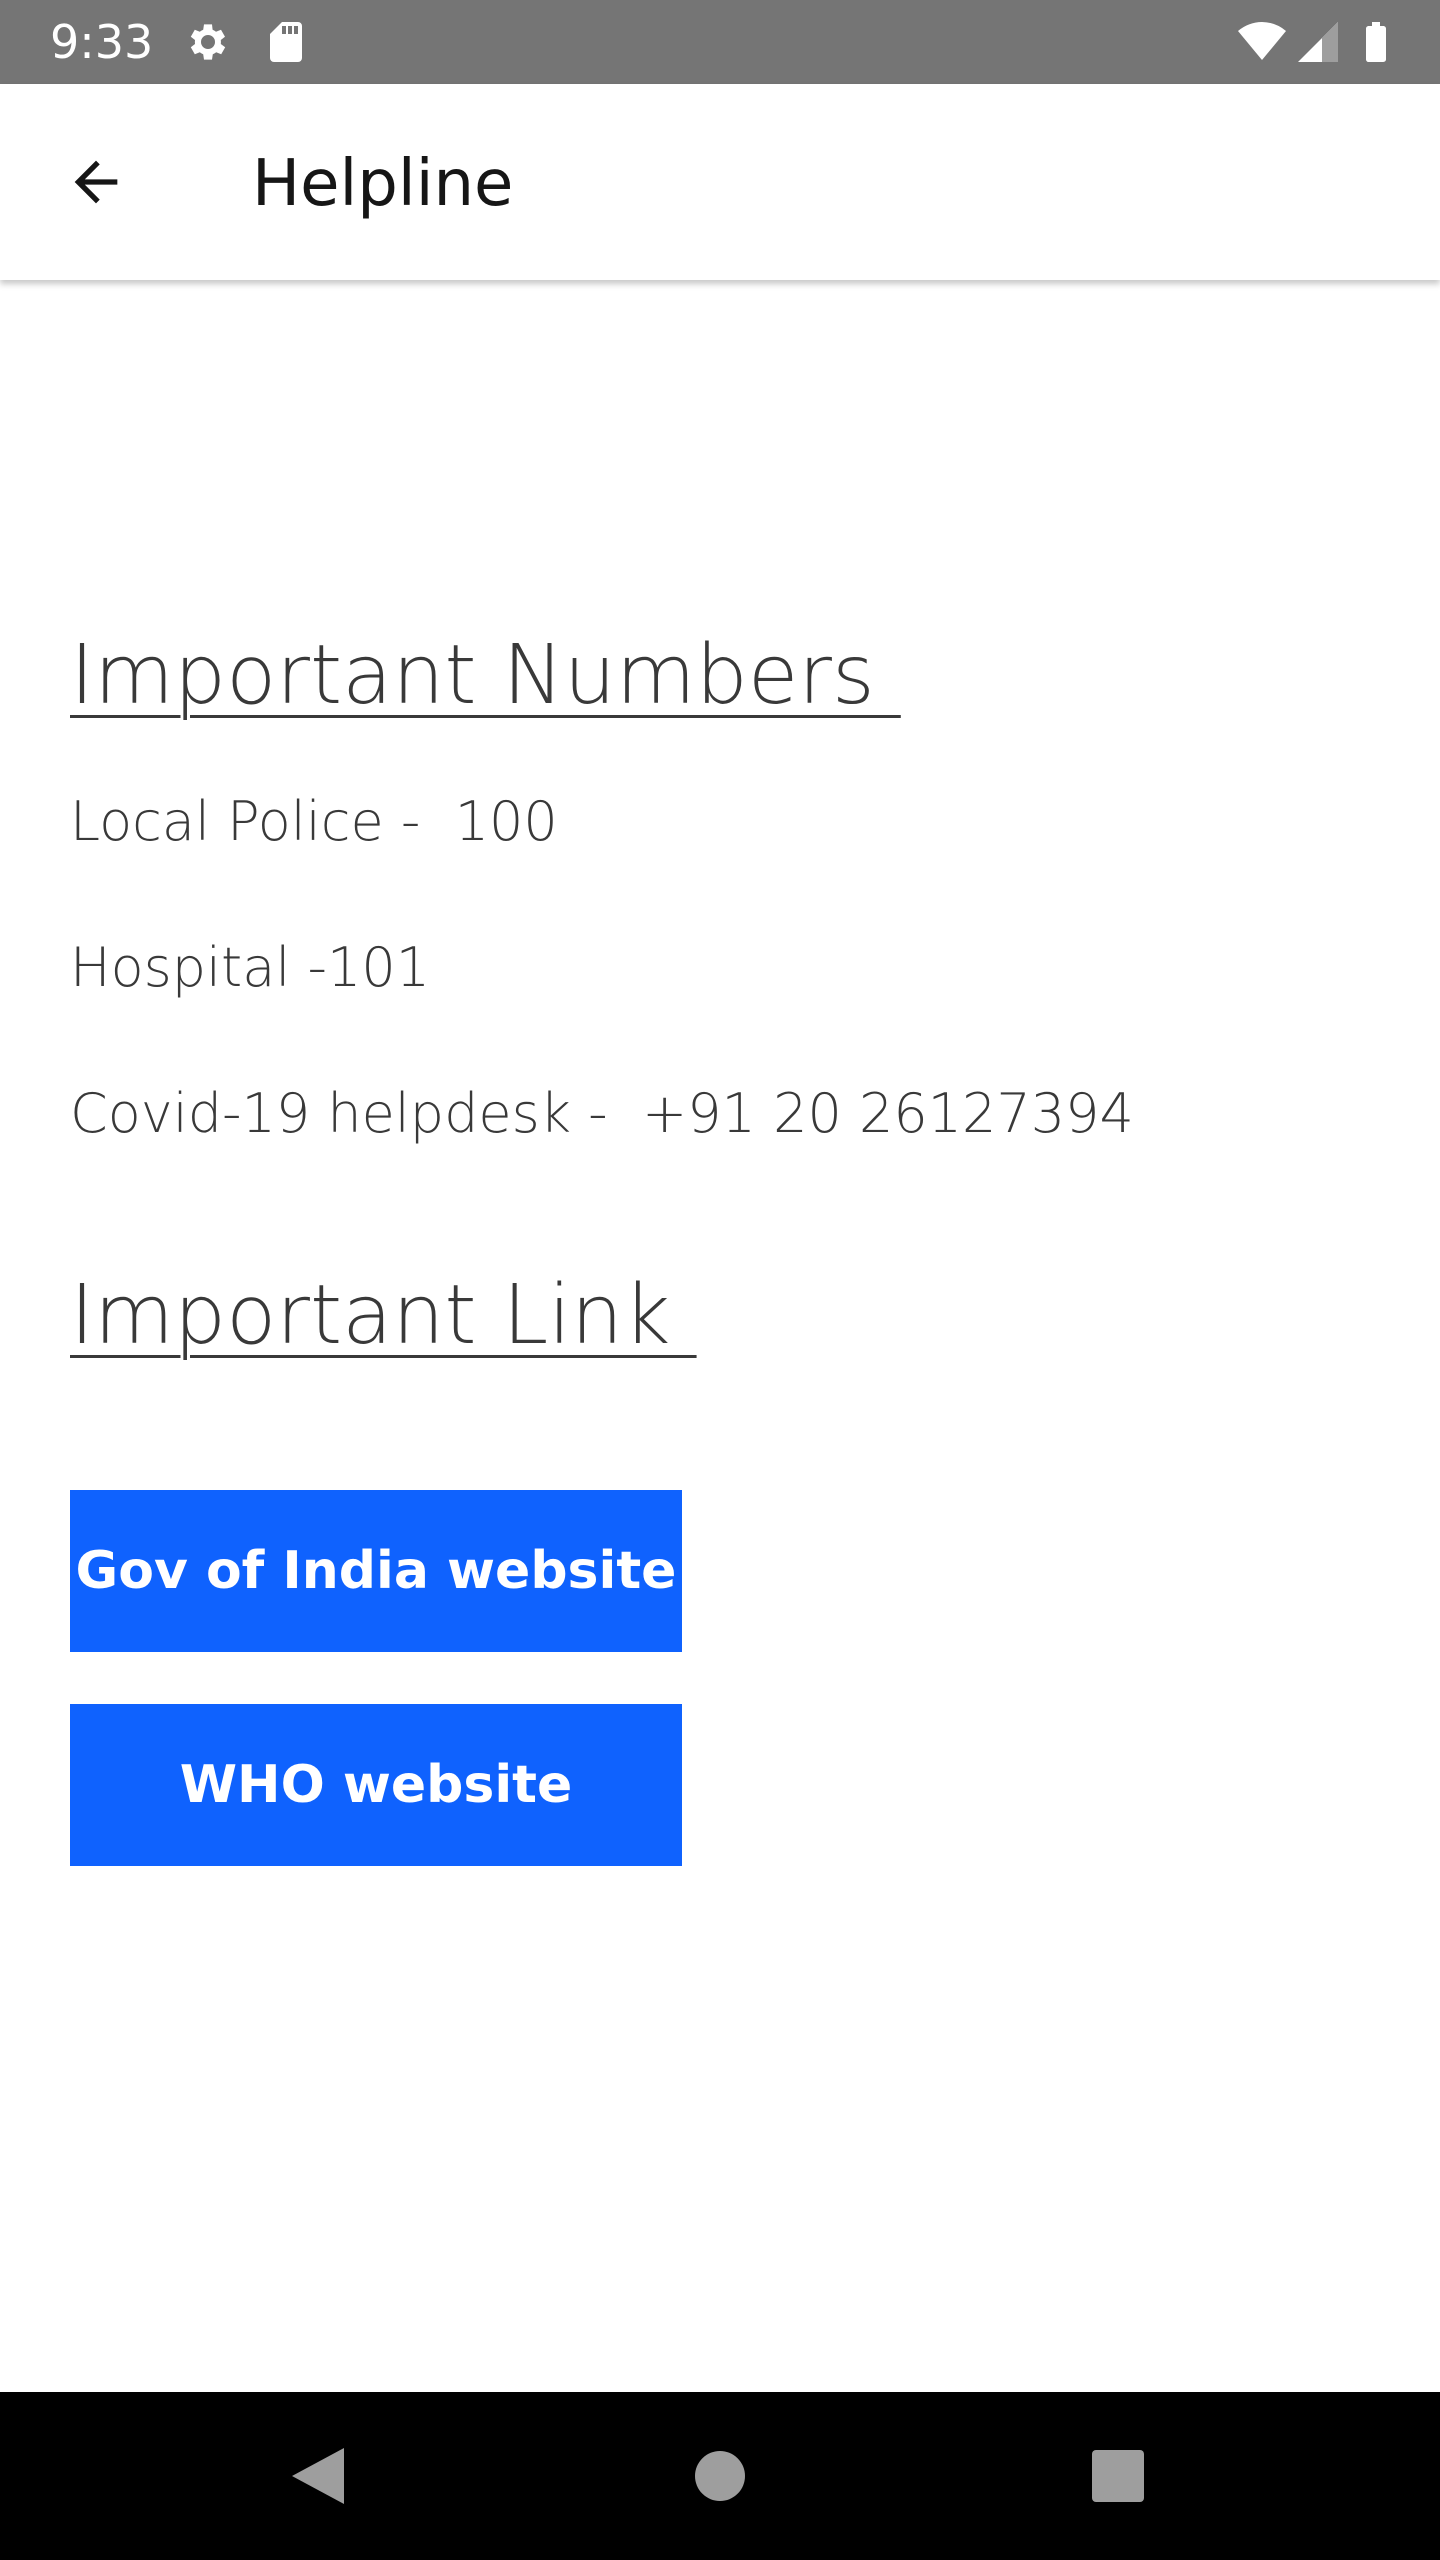  What do you see at coordinates (720, 42) in the screenshot?
I see `status-bar: 9:33` at bounding box center [720, 42].